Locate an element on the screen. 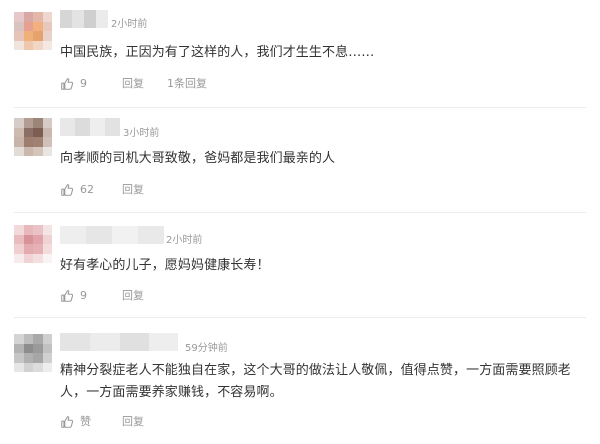 This screenshot has width=600, height=444. comment-actions: 9 回复 is located at coordinates (160, 296).